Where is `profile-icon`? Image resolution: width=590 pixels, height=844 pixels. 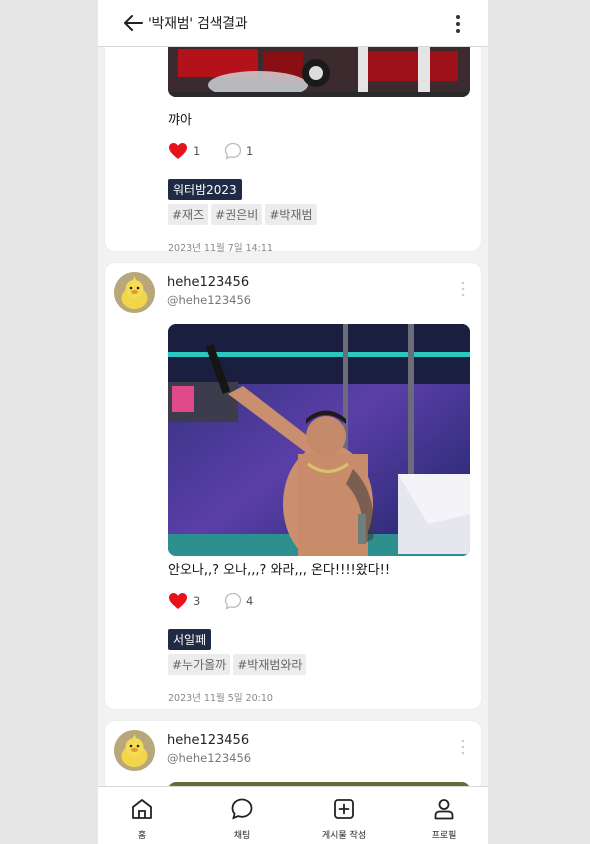 profile-icon is located at coordinates (444, 809).